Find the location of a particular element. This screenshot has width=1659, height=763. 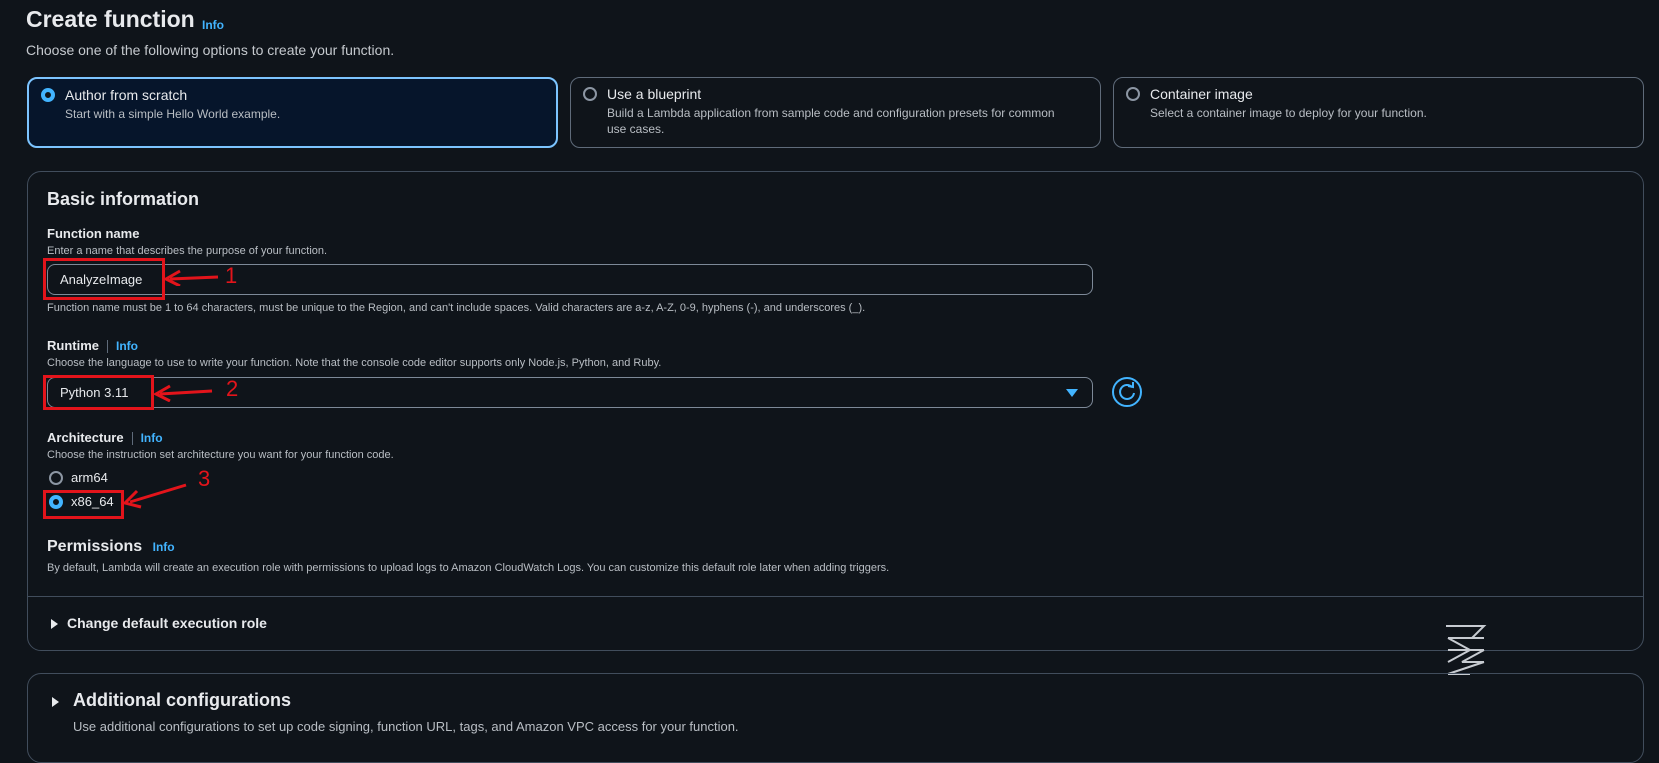

runtime-label: Runtime is located at coordinates (73, 345).